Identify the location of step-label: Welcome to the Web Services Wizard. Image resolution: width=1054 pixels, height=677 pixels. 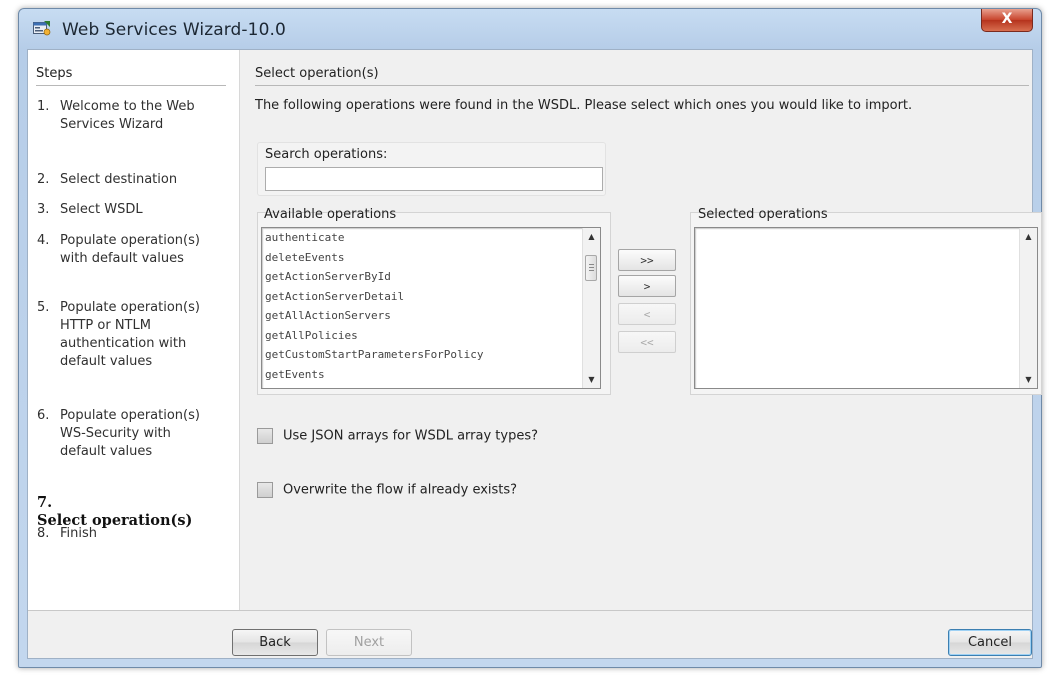
(127, 115).